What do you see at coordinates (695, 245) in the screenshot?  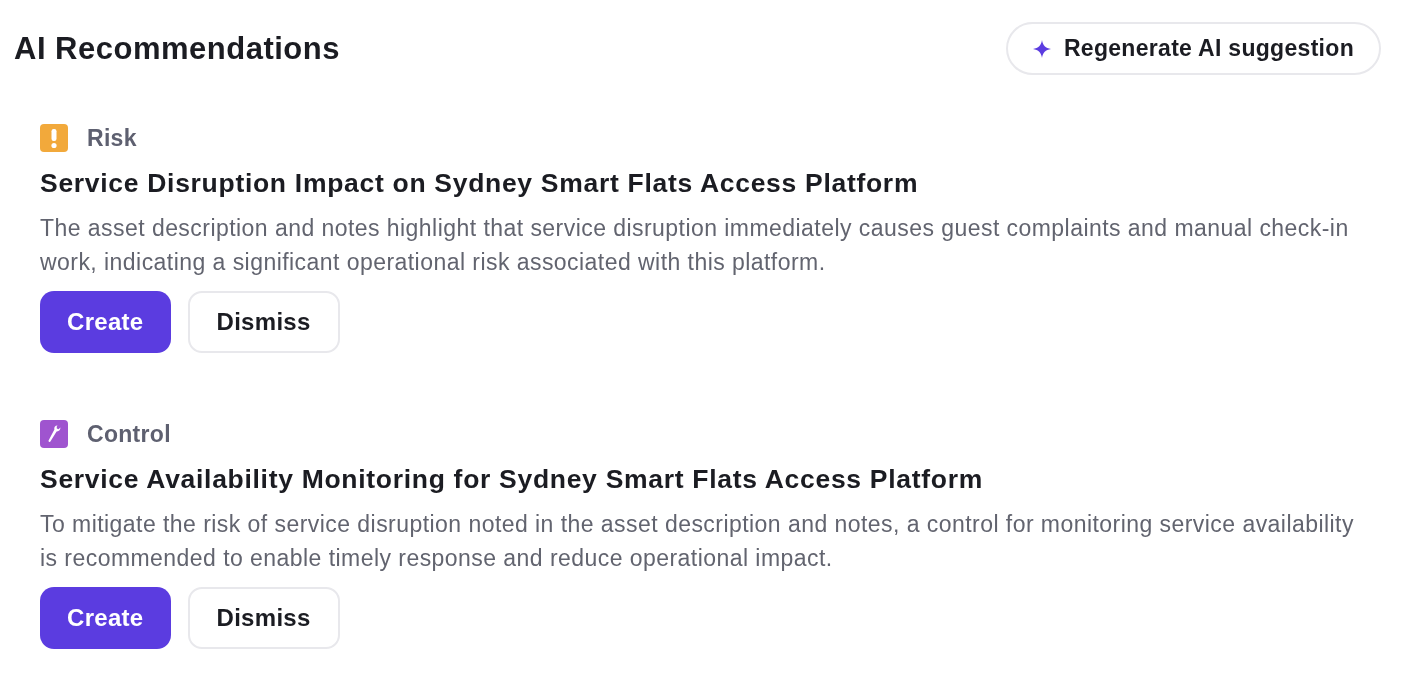 I see `recommendation-description: The asset description and notes highlight that service disruption immediately causes guest complaints and manual check-in work, indicating a significant operational risk associated with this platform.` at bounding box center [695, 245].